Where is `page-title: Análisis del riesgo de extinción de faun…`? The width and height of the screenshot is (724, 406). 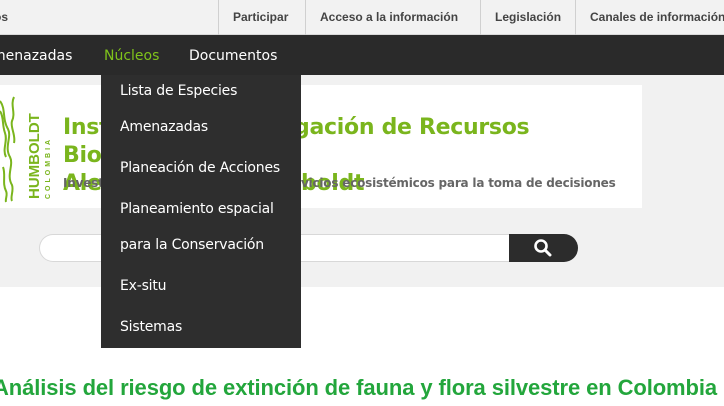
page-title: Análisis del riesgo de extinción de faun… is located at coordinates (359, 387).